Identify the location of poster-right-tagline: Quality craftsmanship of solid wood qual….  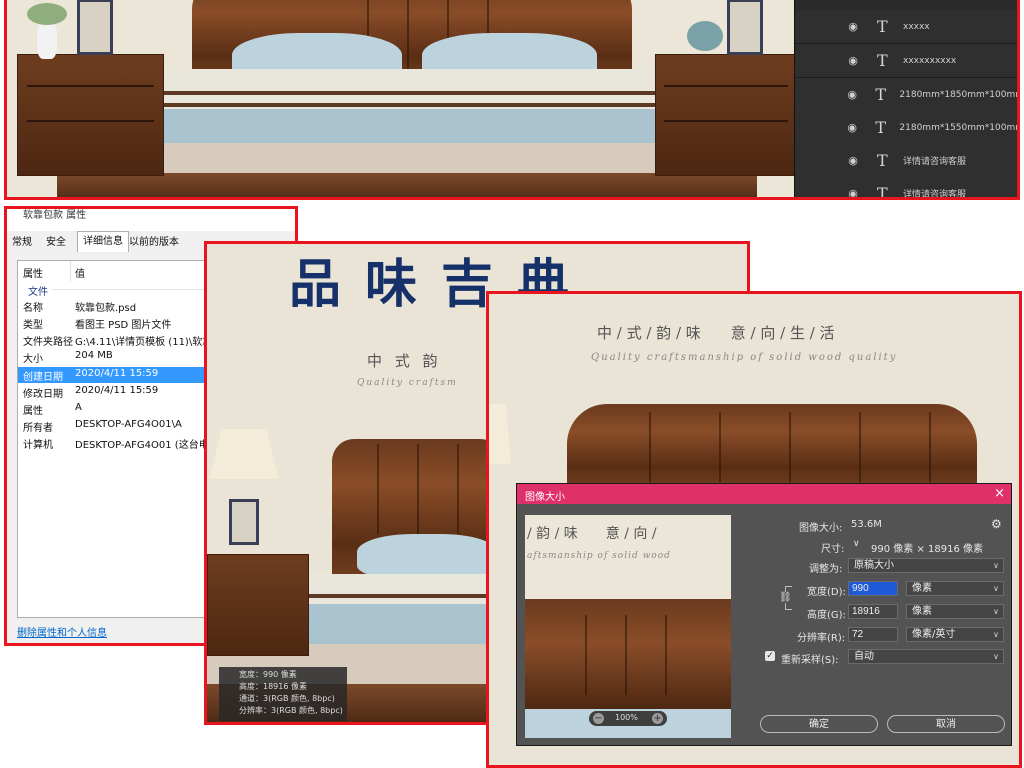
(744, 357).